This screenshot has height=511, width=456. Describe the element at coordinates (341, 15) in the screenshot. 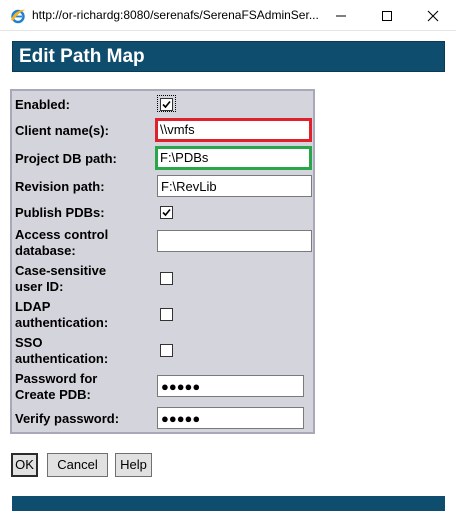

I see `minimize-icon` at that location.